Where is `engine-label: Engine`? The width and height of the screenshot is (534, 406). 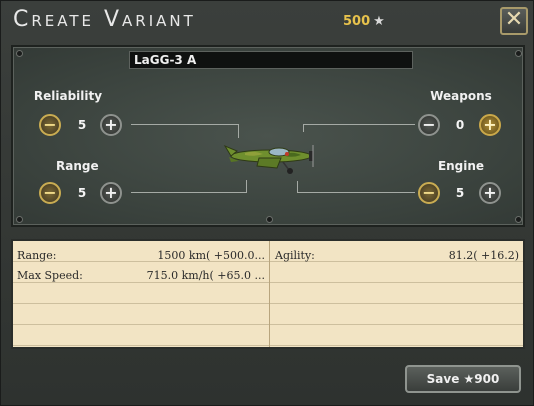 engine-label: Engine is located at coordinates (461, 166).